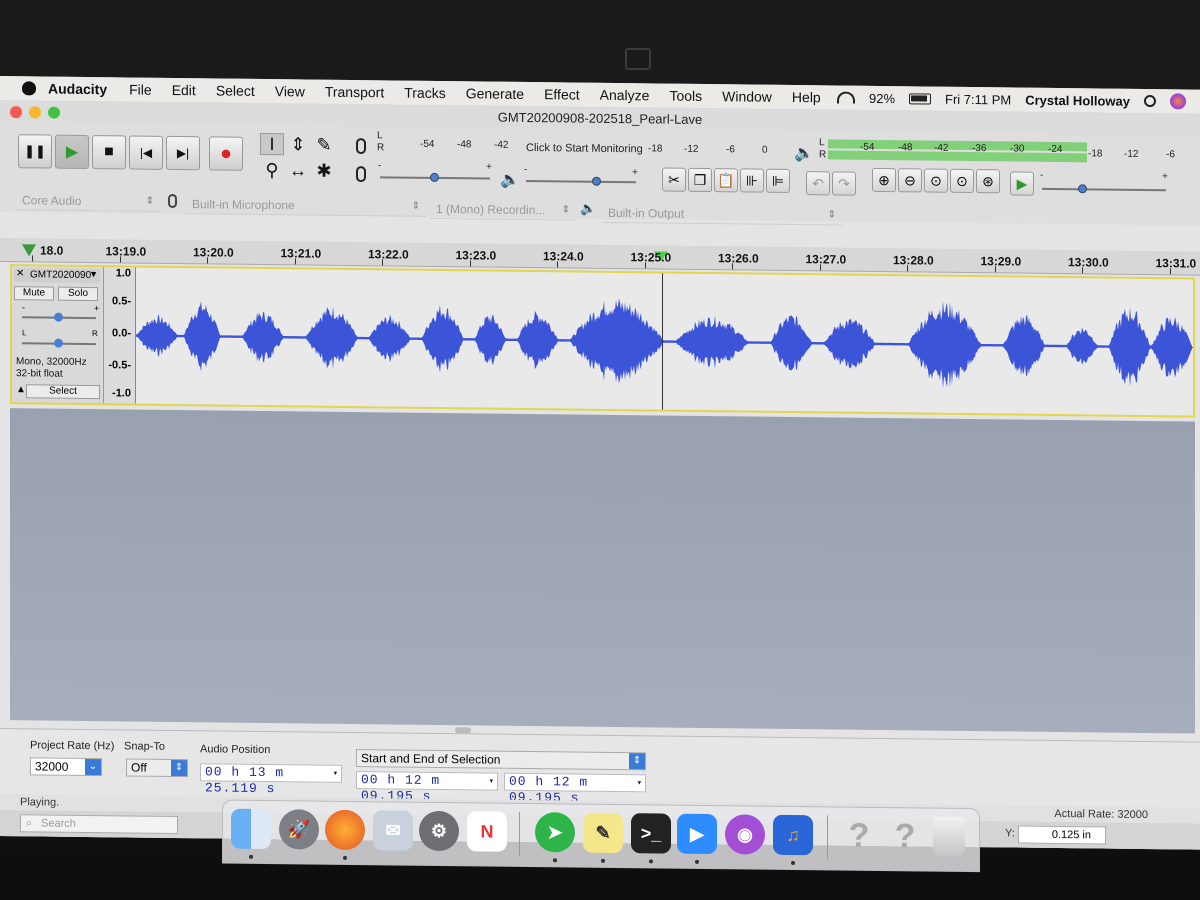 The image size is (1200, 900). What do you see at coordinates (844, 183) in the screenshot?
I see `redo-button: ↷` at bounding box center [844, 183].